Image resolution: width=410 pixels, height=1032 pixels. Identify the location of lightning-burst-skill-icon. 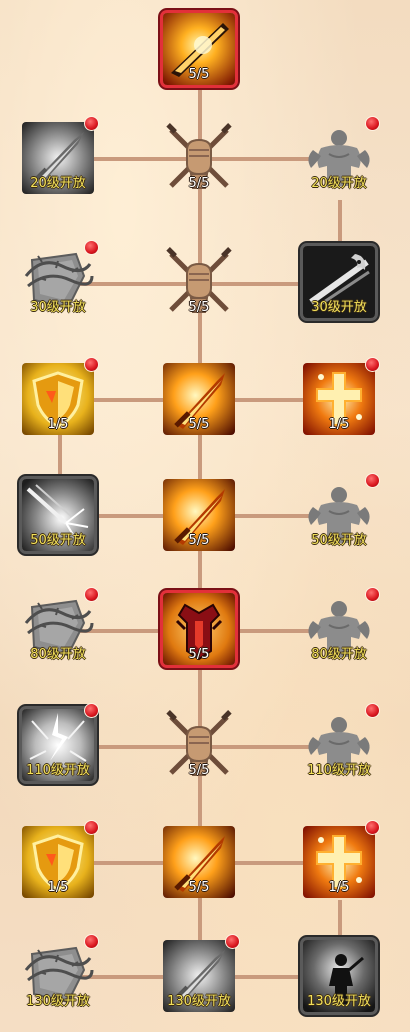
(58, 745).